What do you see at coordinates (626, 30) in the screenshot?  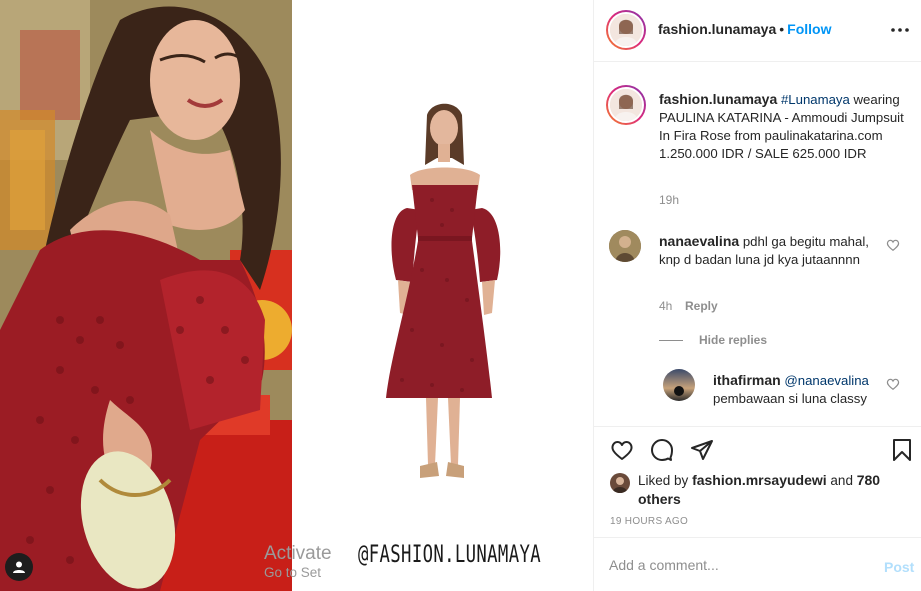 I see `author-avatar` at bounding box center [626, 30].